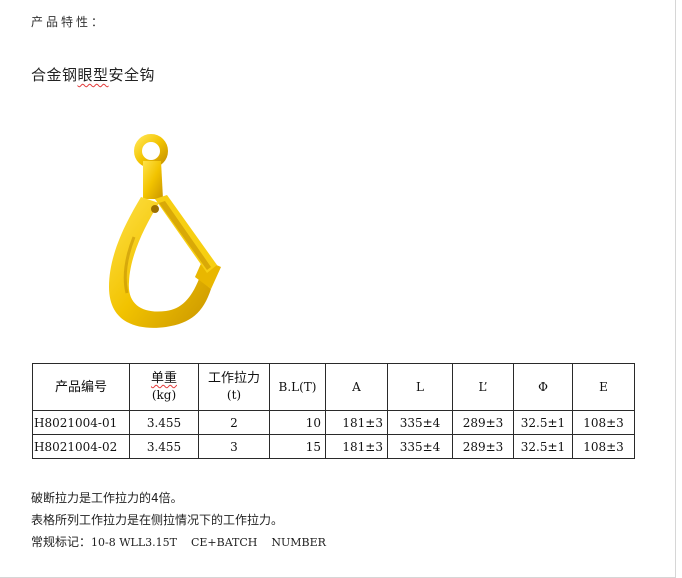  What do you see at coordinates (543, 387) in the screenshot?
I see `header-phi: Φ` at bounding box center [543, 387].